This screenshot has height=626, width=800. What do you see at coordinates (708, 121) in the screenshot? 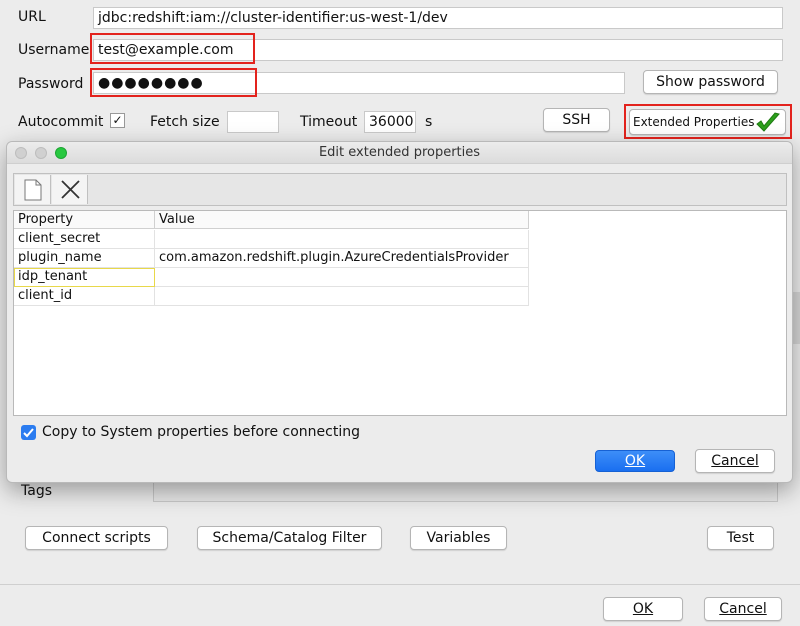
I see `extended-properties-highlight` at bounding box center [708, 121].